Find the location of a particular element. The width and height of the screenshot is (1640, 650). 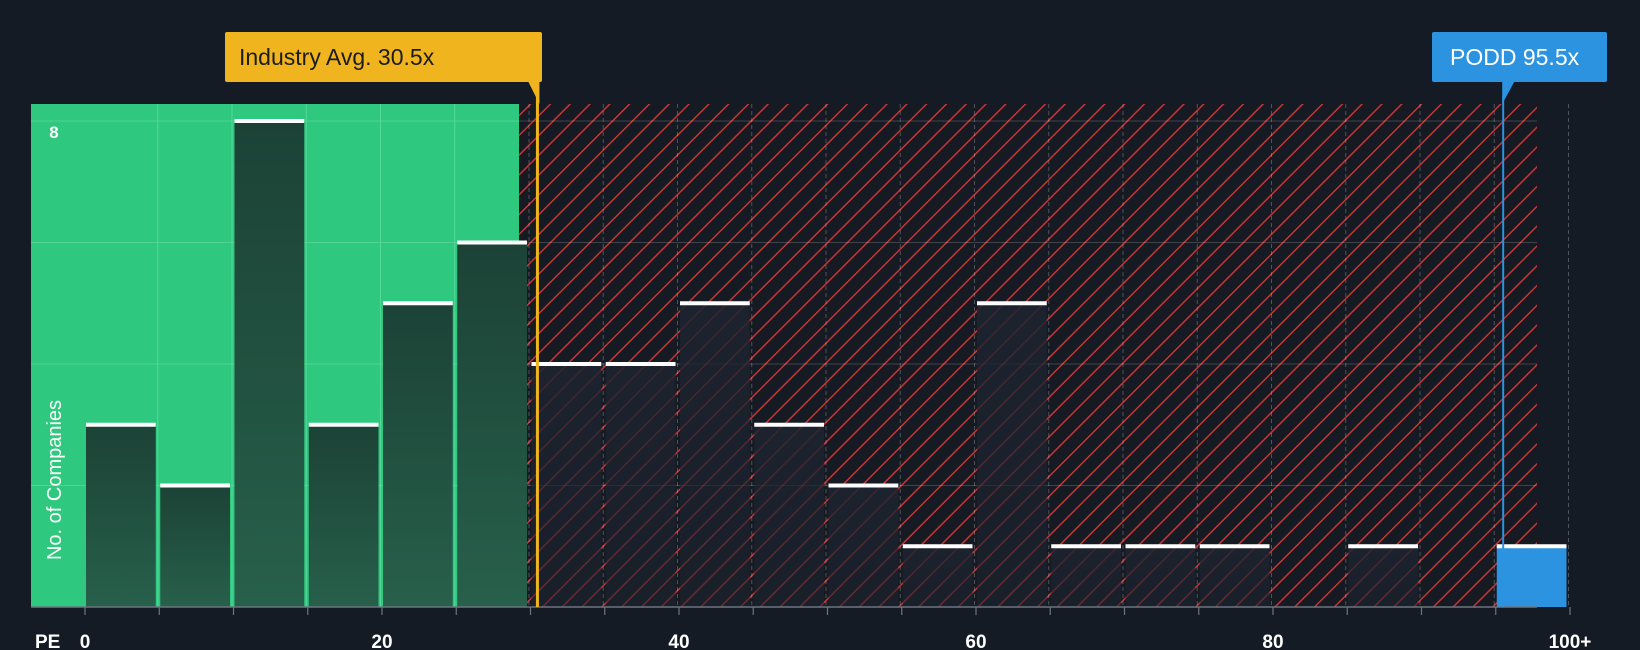

x-tick-label: 80 is located at coordinates (1272, 641).